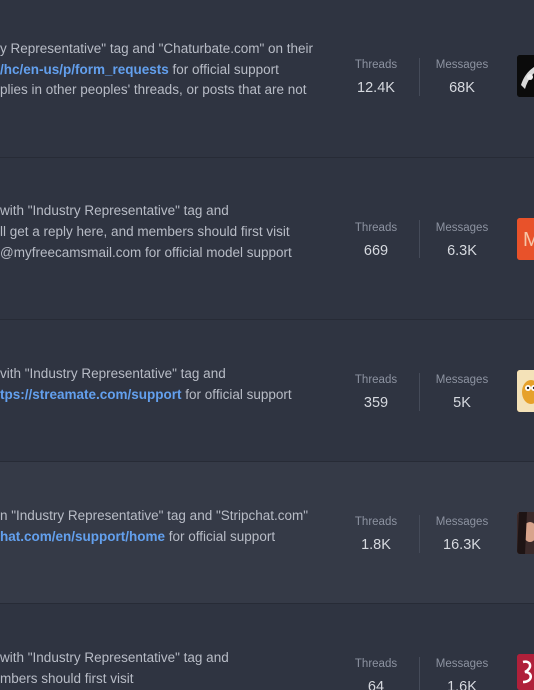  Describe the element at coordinates (462, 88) in the screenshot. I see `messages-count: 68K` at that location.